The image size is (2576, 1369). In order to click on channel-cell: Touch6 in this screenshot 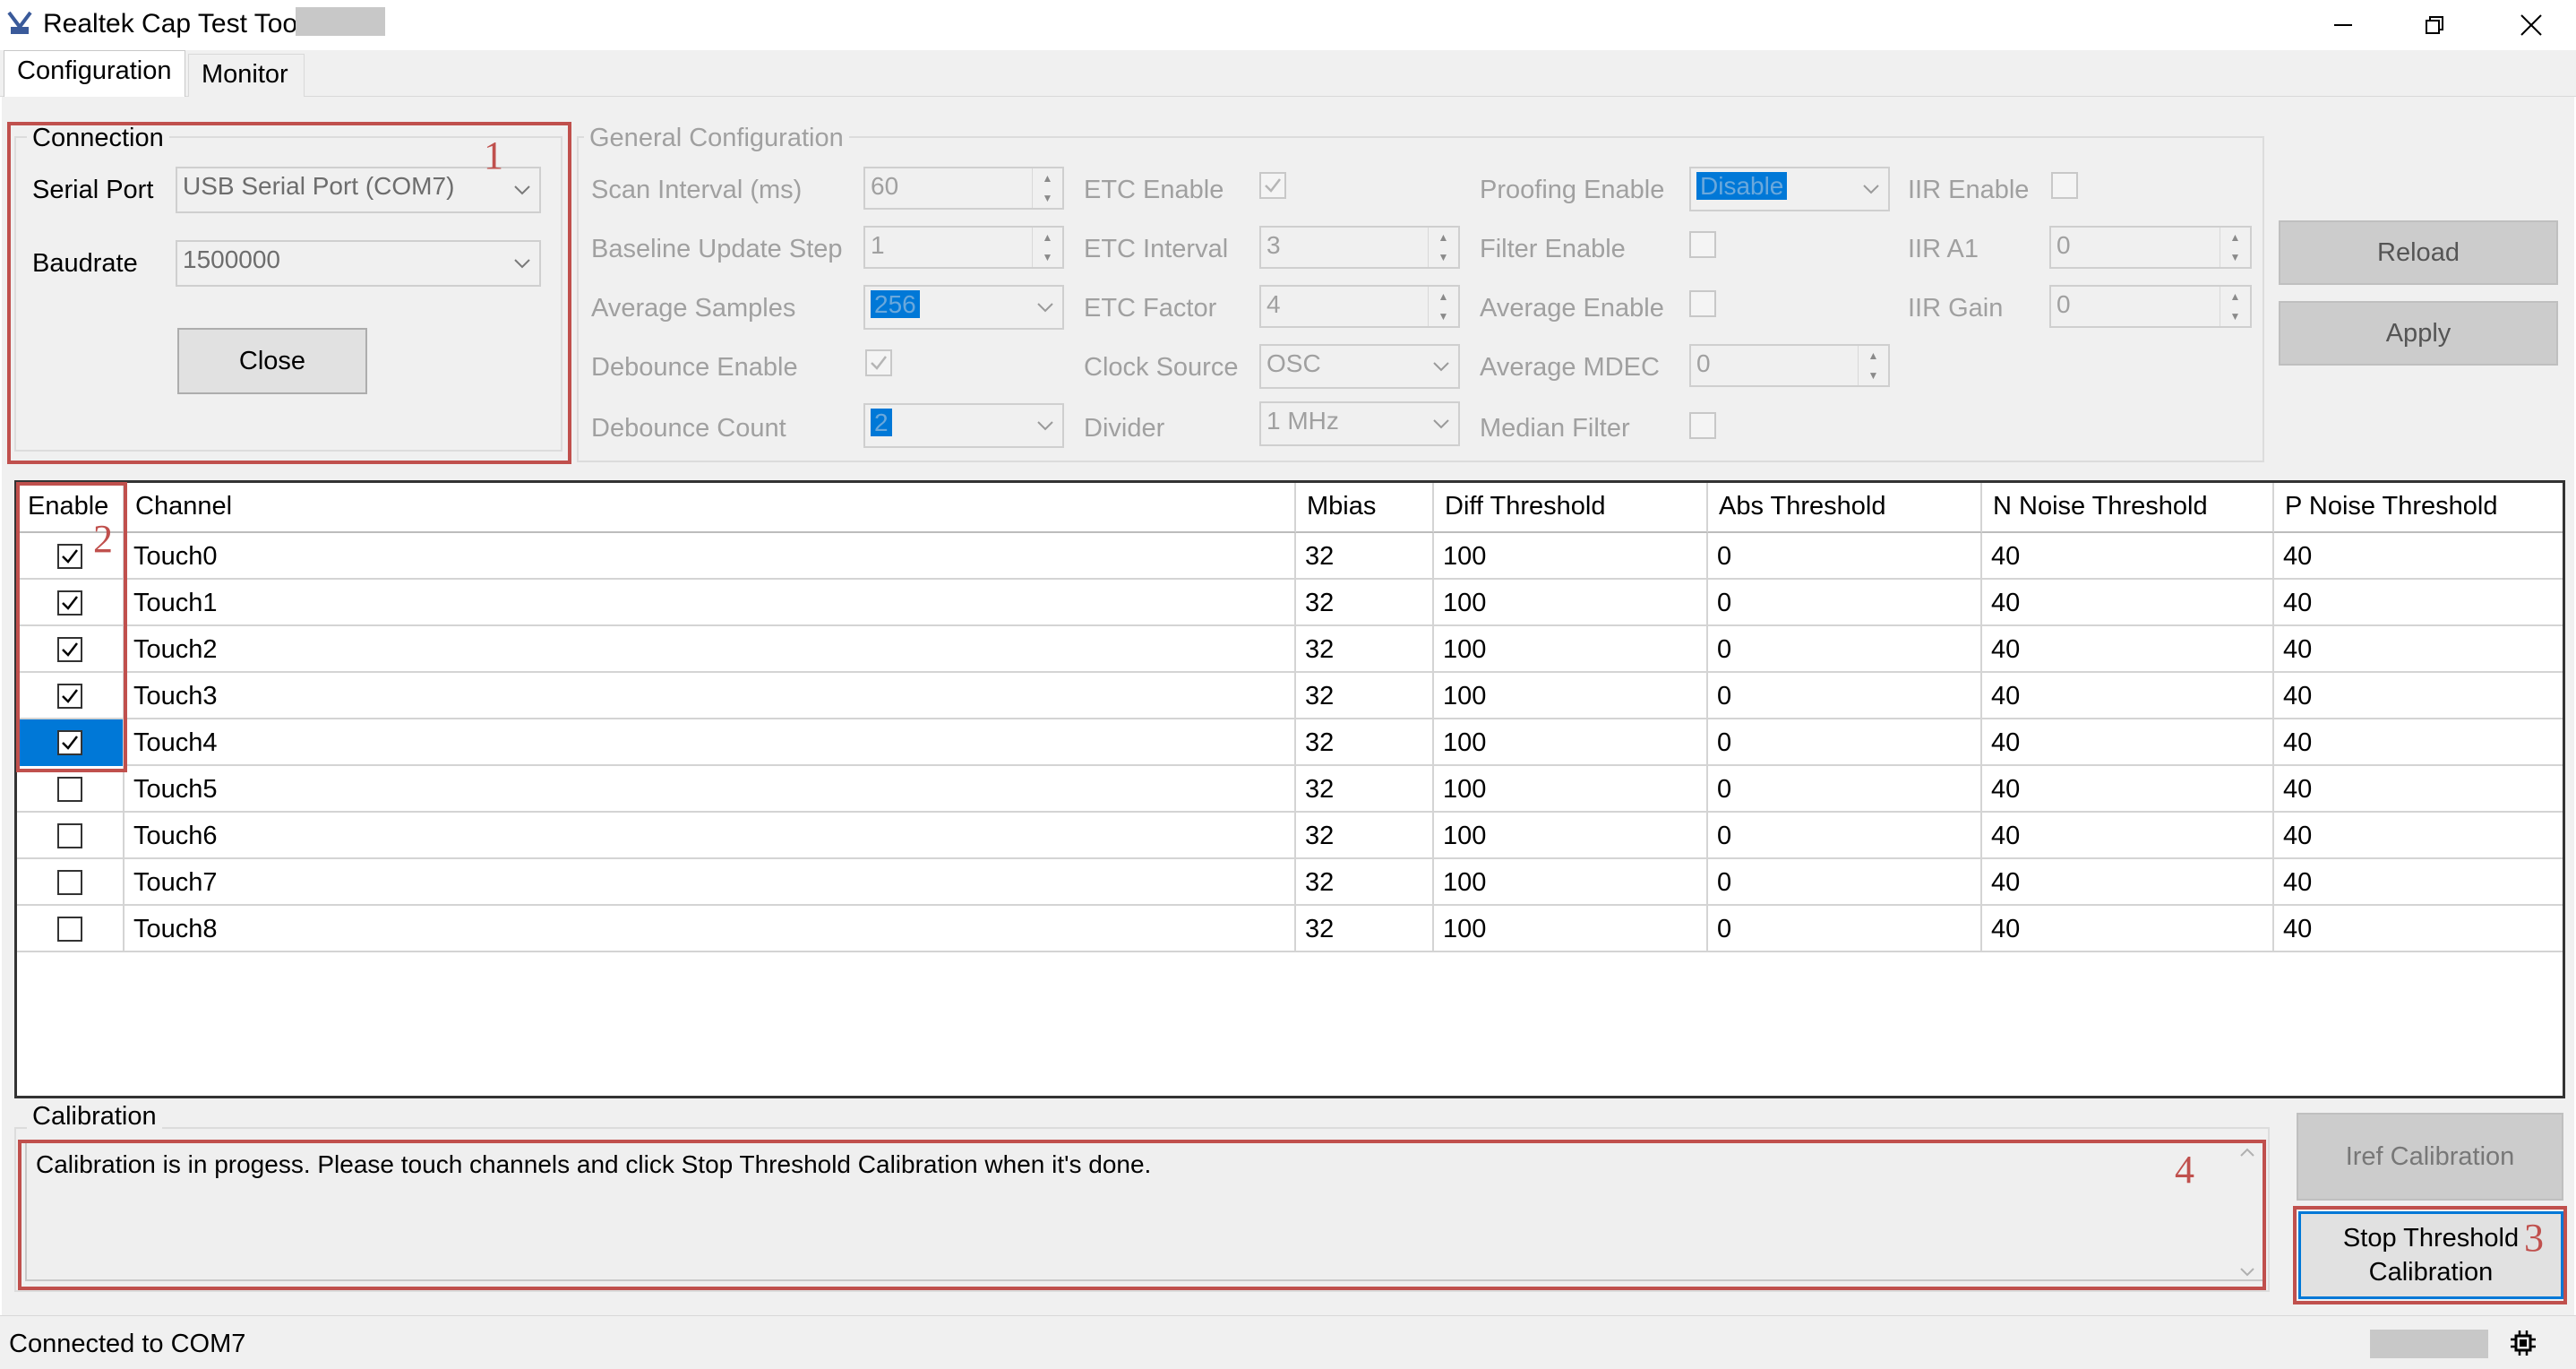, I will do `click(710, 836)`.